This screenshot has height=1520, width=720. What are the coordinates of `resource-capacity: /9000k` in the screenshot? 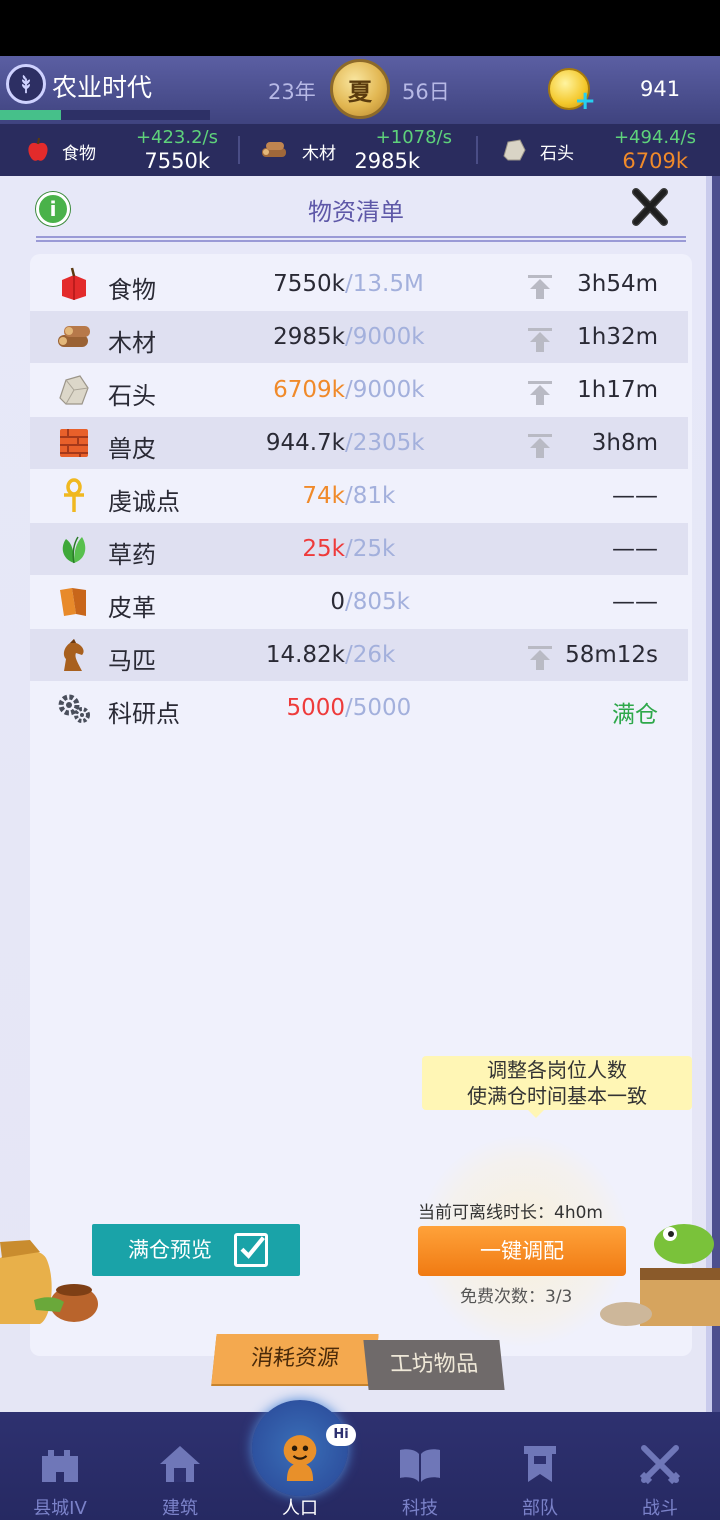 It's located at (385, 337).